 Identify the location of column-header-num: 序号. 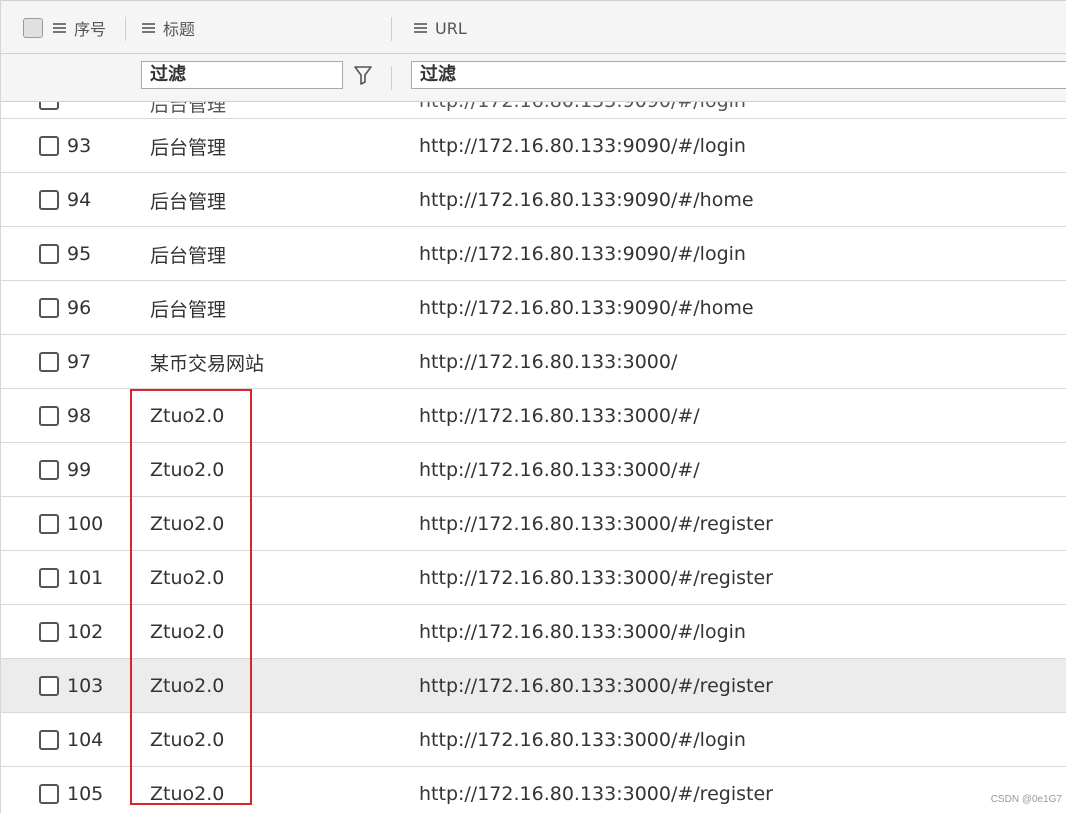
(79, 28).